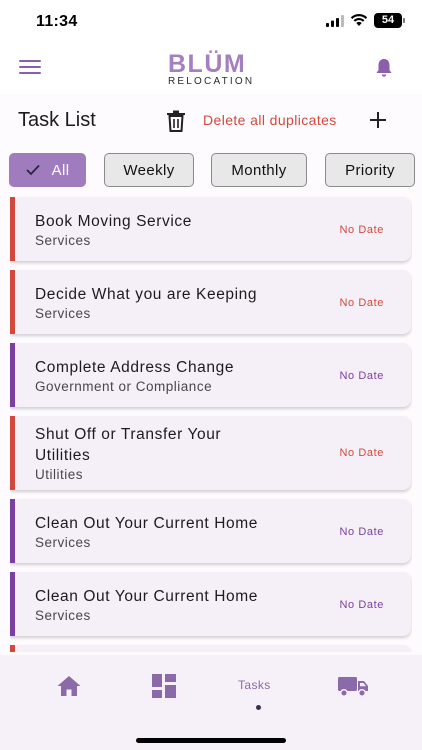 This screenshot has height=750, width=422. What do you see at coordinates (254, 691) in the screenshot?
I see `nav-tasks: Tasks` at bounding box center [254, 691].